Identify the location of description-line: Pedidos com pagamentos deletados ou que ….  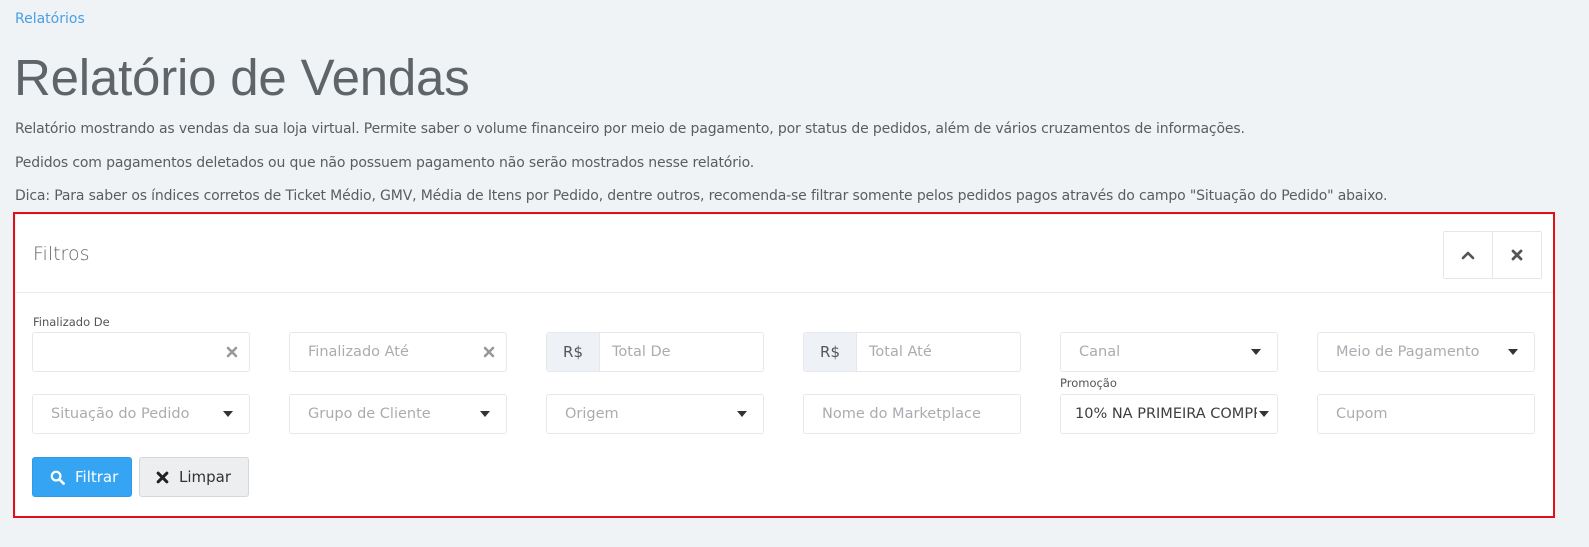
(385, 163).